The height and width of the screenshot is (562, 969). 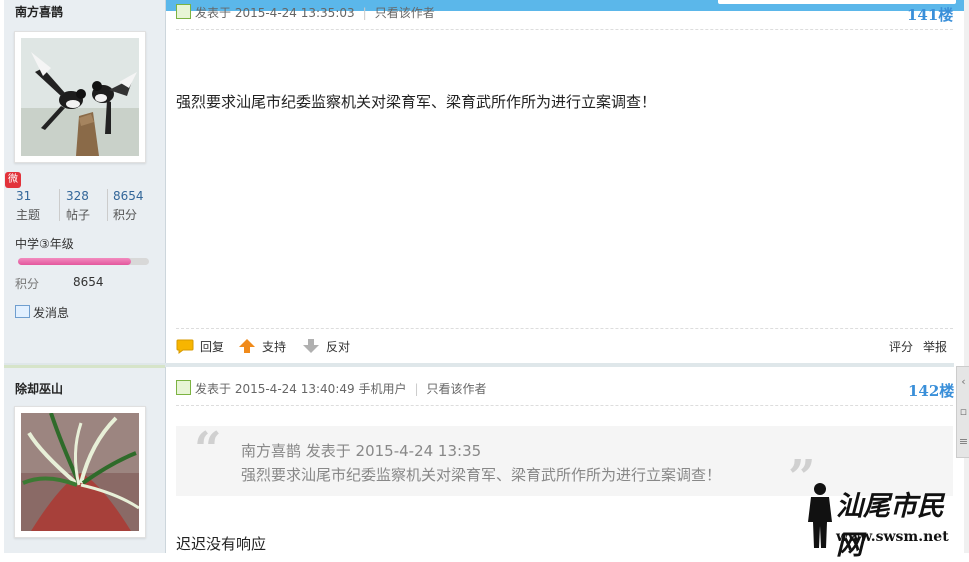 I want to click on send-message-label: 发消息, so click(x=51, y=313).